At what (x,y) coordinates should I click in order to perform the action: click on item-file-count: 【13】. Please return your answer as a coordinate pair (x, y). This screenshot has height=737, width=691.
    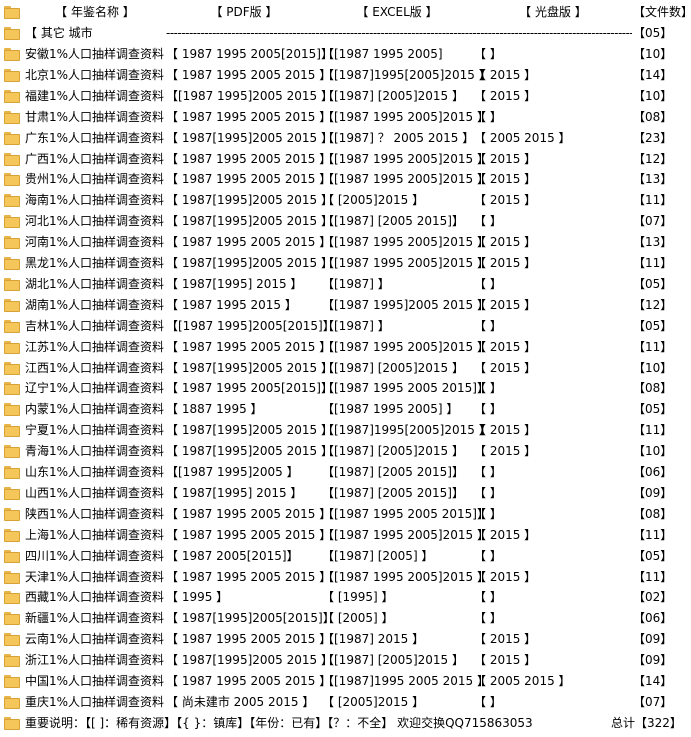
    Looking at the image, I should click on (653, 179).